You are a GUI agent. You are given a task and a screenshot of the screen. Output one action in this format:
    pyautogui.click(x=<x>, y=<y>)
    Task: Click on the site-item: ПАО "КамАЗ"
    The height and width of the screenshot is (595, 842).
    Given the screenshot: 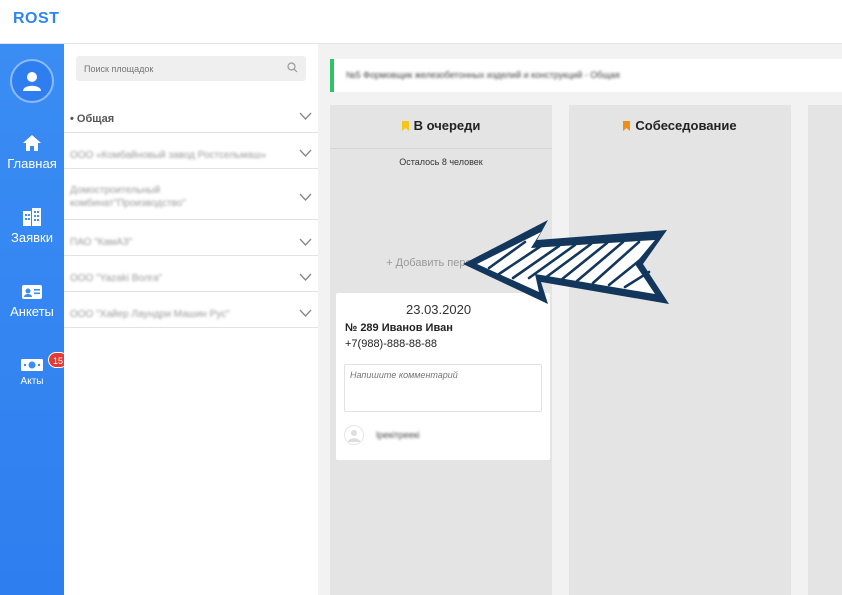 What is the action you would take?
    pyautogui.click(x=191, y=238)
    